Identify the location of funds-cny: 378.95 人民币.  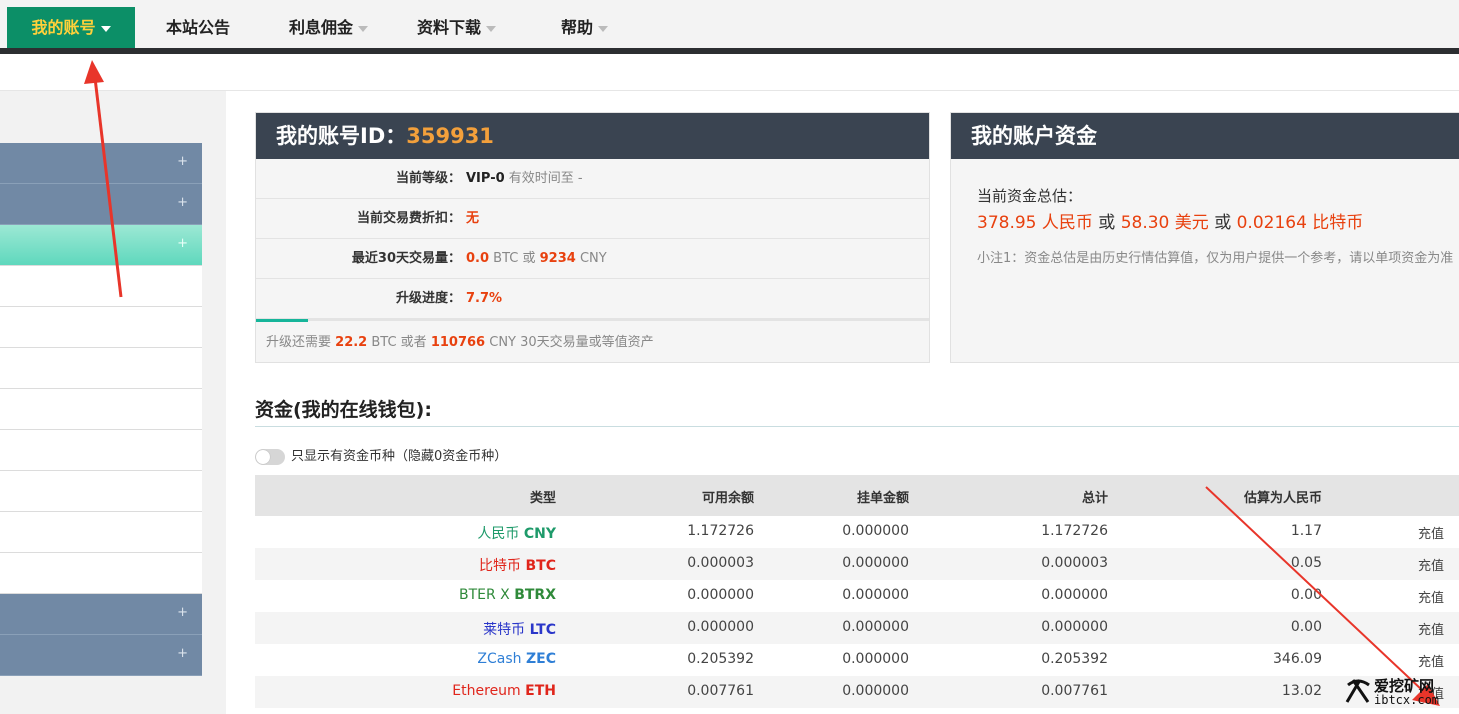
(1035, 223).